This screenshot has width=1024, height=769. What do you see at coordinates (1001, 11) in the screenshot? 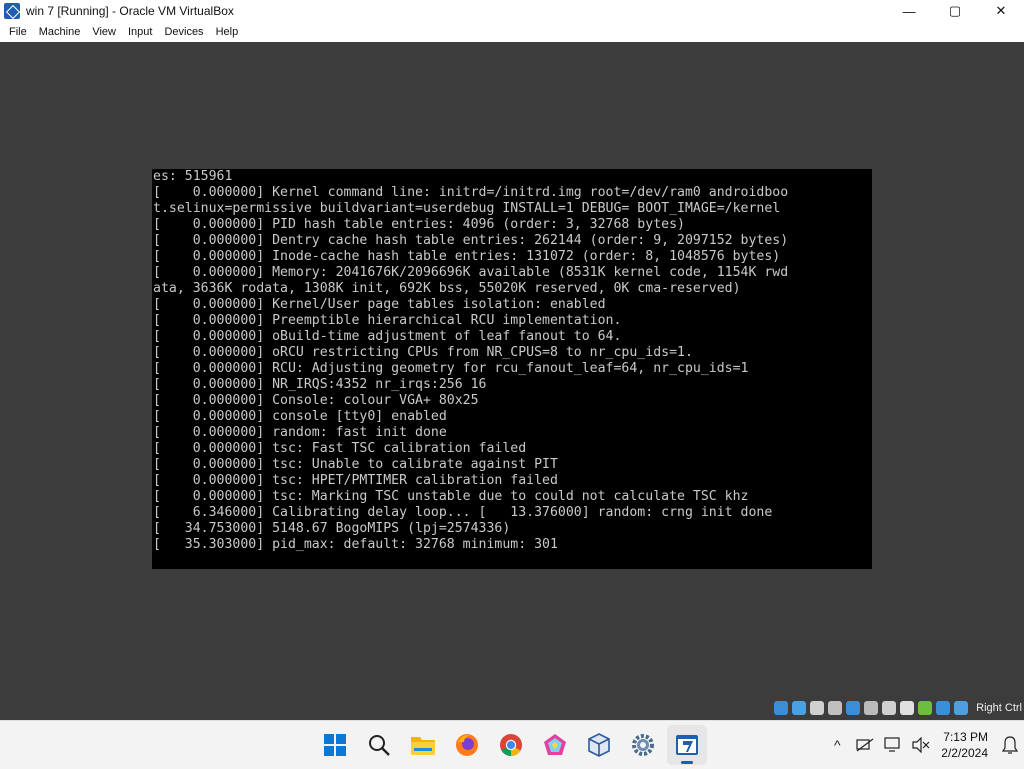
I see `close-button: ✕` at bounding box center [1001, 11].